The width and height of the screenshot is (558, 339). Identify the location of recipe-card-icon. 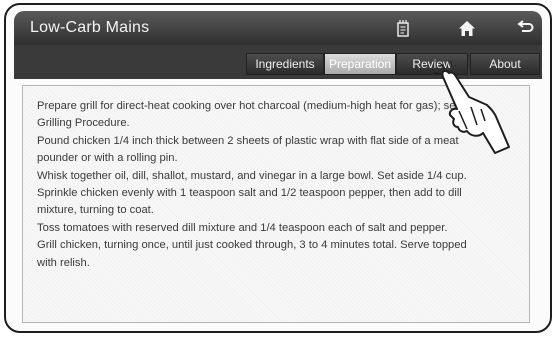
(403, 28).